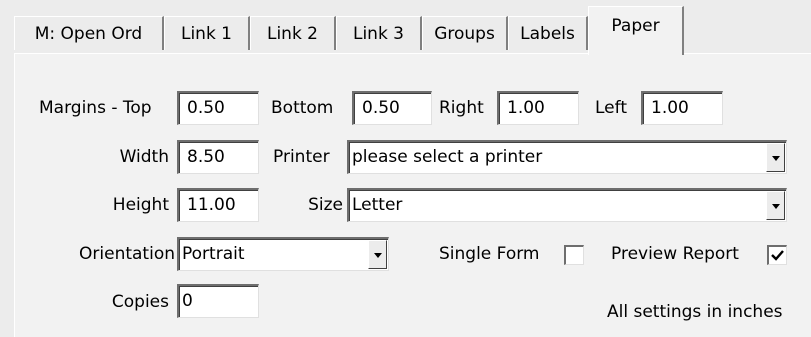 The image size is (811, 337). I want to click on size-dropdown: Letter, so click(567, 205).